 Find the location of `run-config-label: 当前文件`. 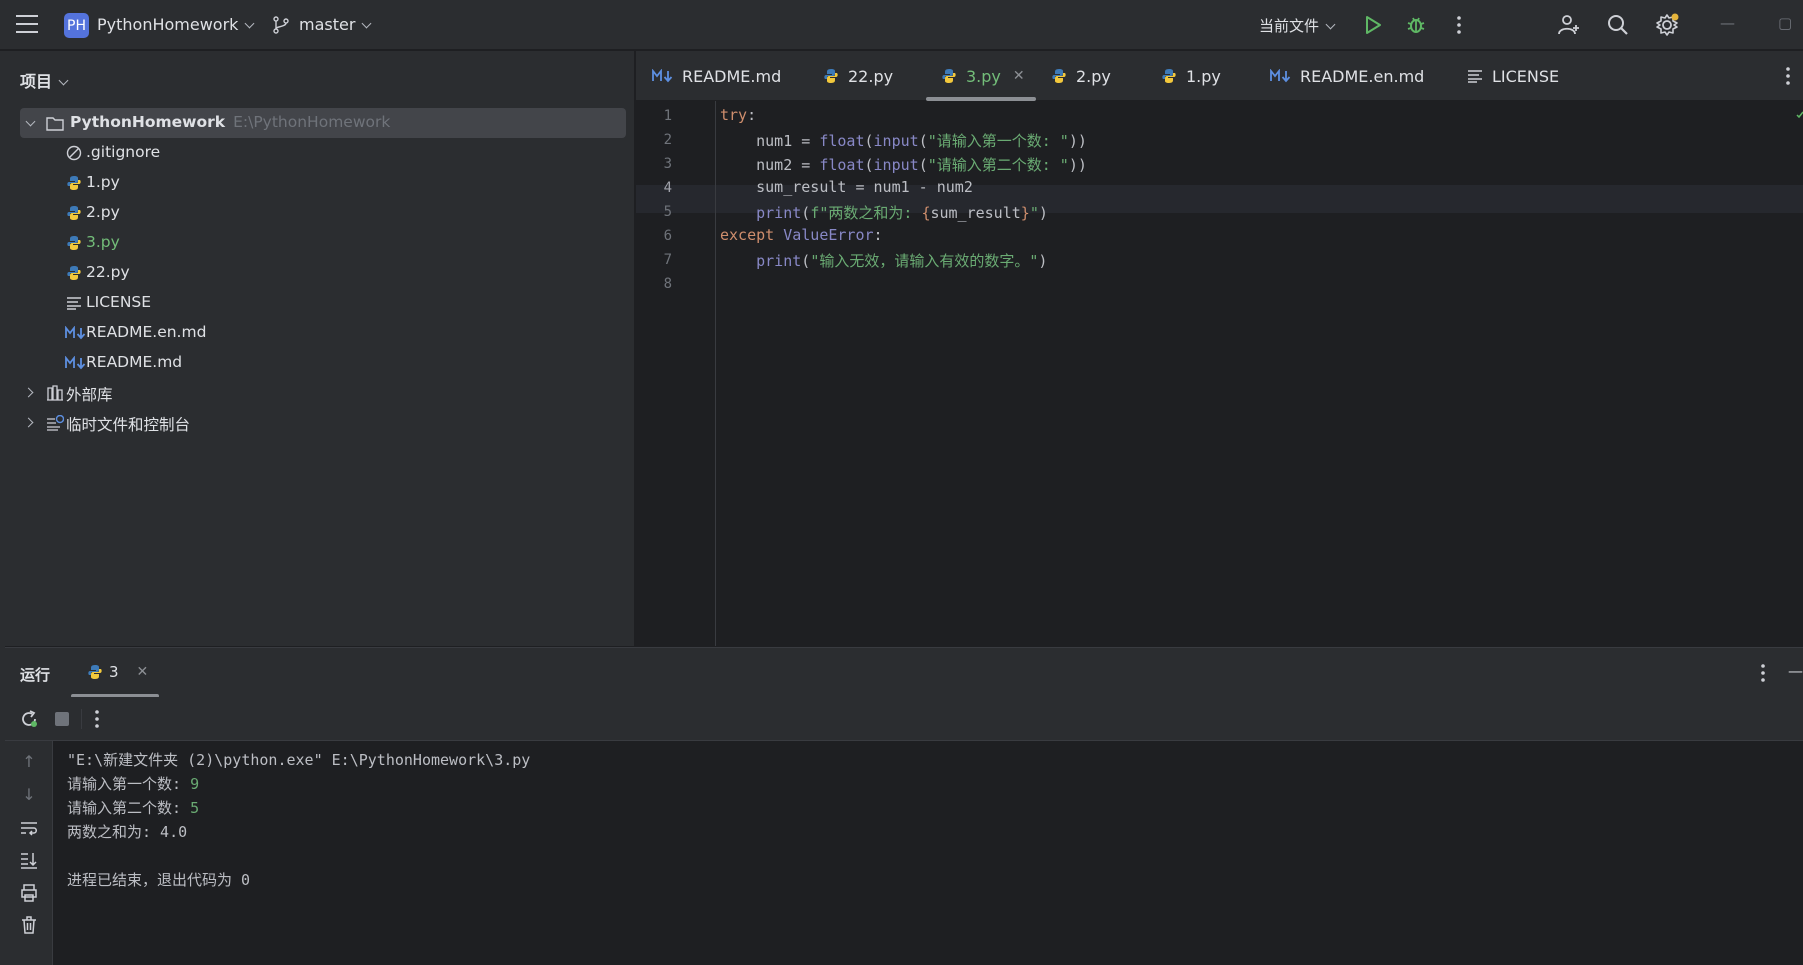

run-config-label: 当前文件 is located at coordinates (1289, 26).